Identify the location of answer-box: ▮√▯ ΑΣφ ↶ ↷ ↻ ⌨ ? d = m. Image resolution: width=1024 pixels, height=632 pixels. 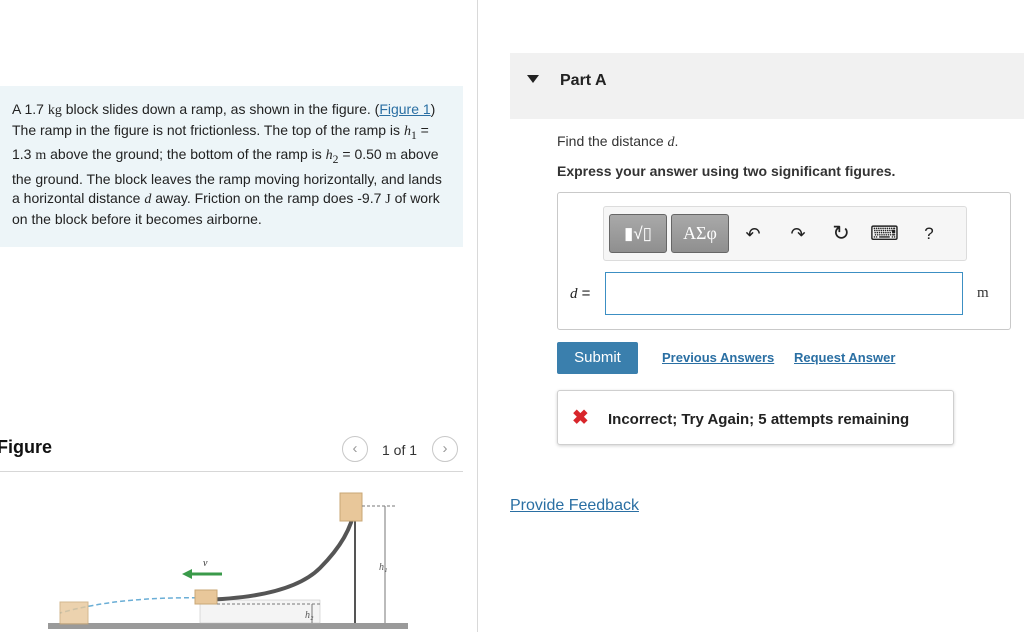
(784, 261).